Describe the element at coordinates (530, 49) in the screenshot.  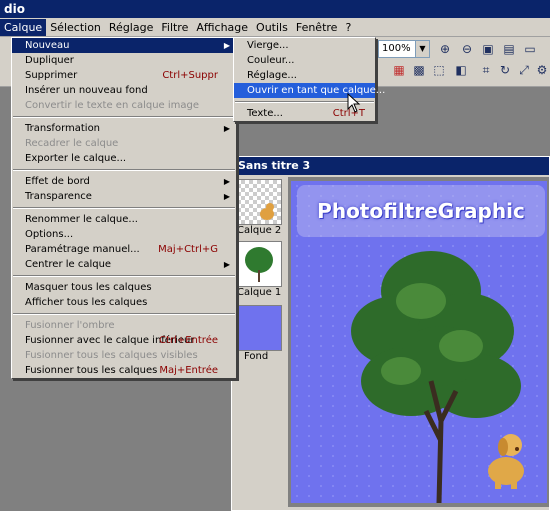
I see `fullscreen-icon: ▭` at that location.